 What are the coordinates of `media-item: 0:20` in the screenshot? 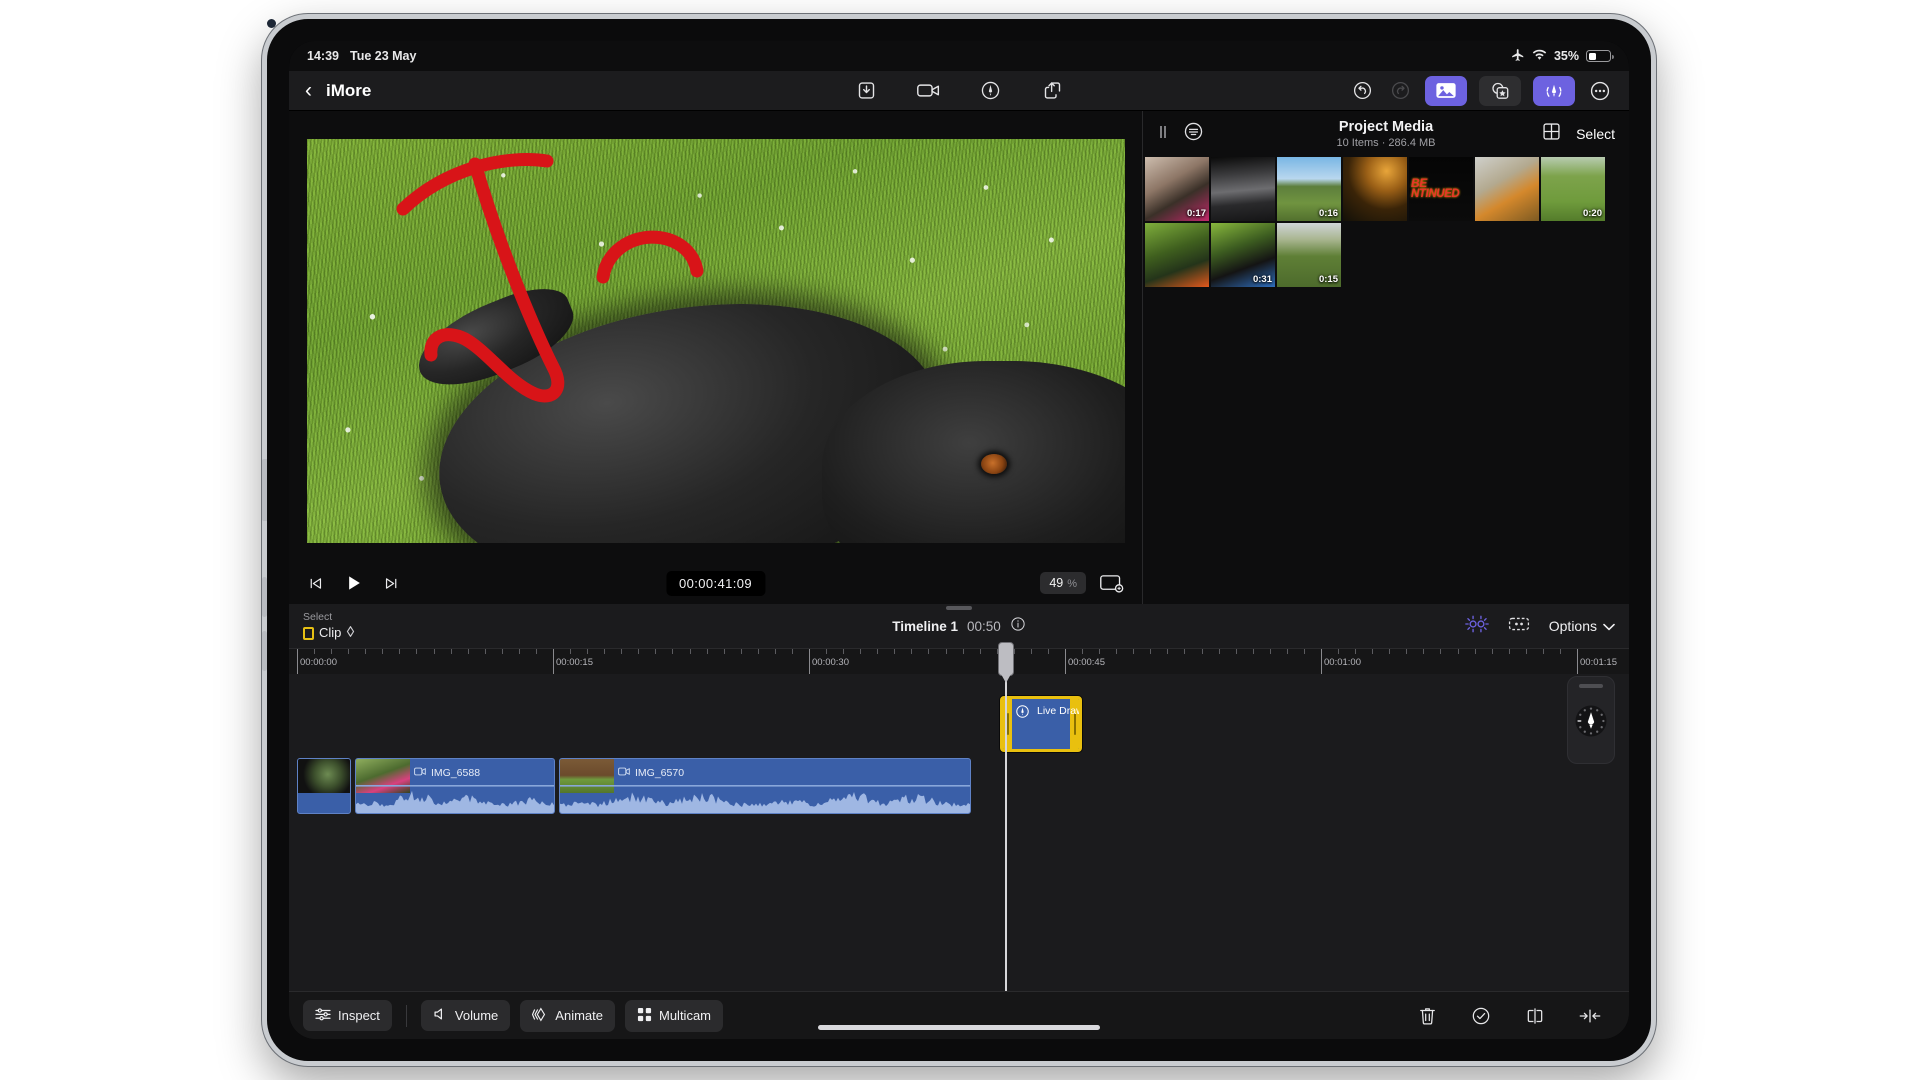 It's located at (1573, 189).